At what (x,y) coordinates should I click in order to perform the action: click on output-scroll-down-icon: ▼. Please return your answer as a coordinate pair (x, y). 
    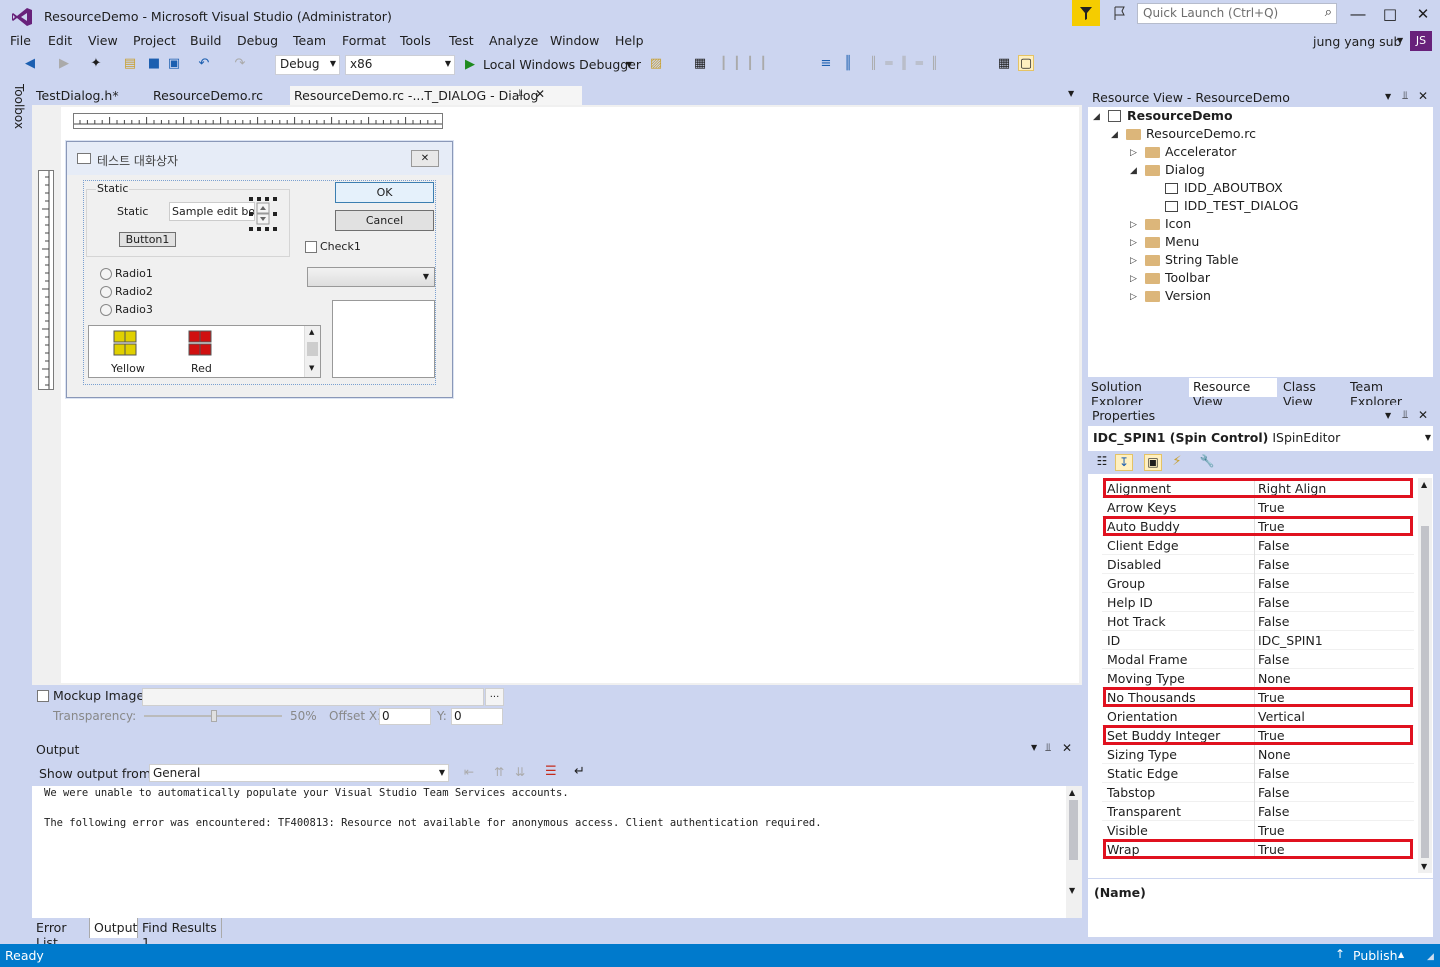
    Looking at the image, I should click on (1072, 890).